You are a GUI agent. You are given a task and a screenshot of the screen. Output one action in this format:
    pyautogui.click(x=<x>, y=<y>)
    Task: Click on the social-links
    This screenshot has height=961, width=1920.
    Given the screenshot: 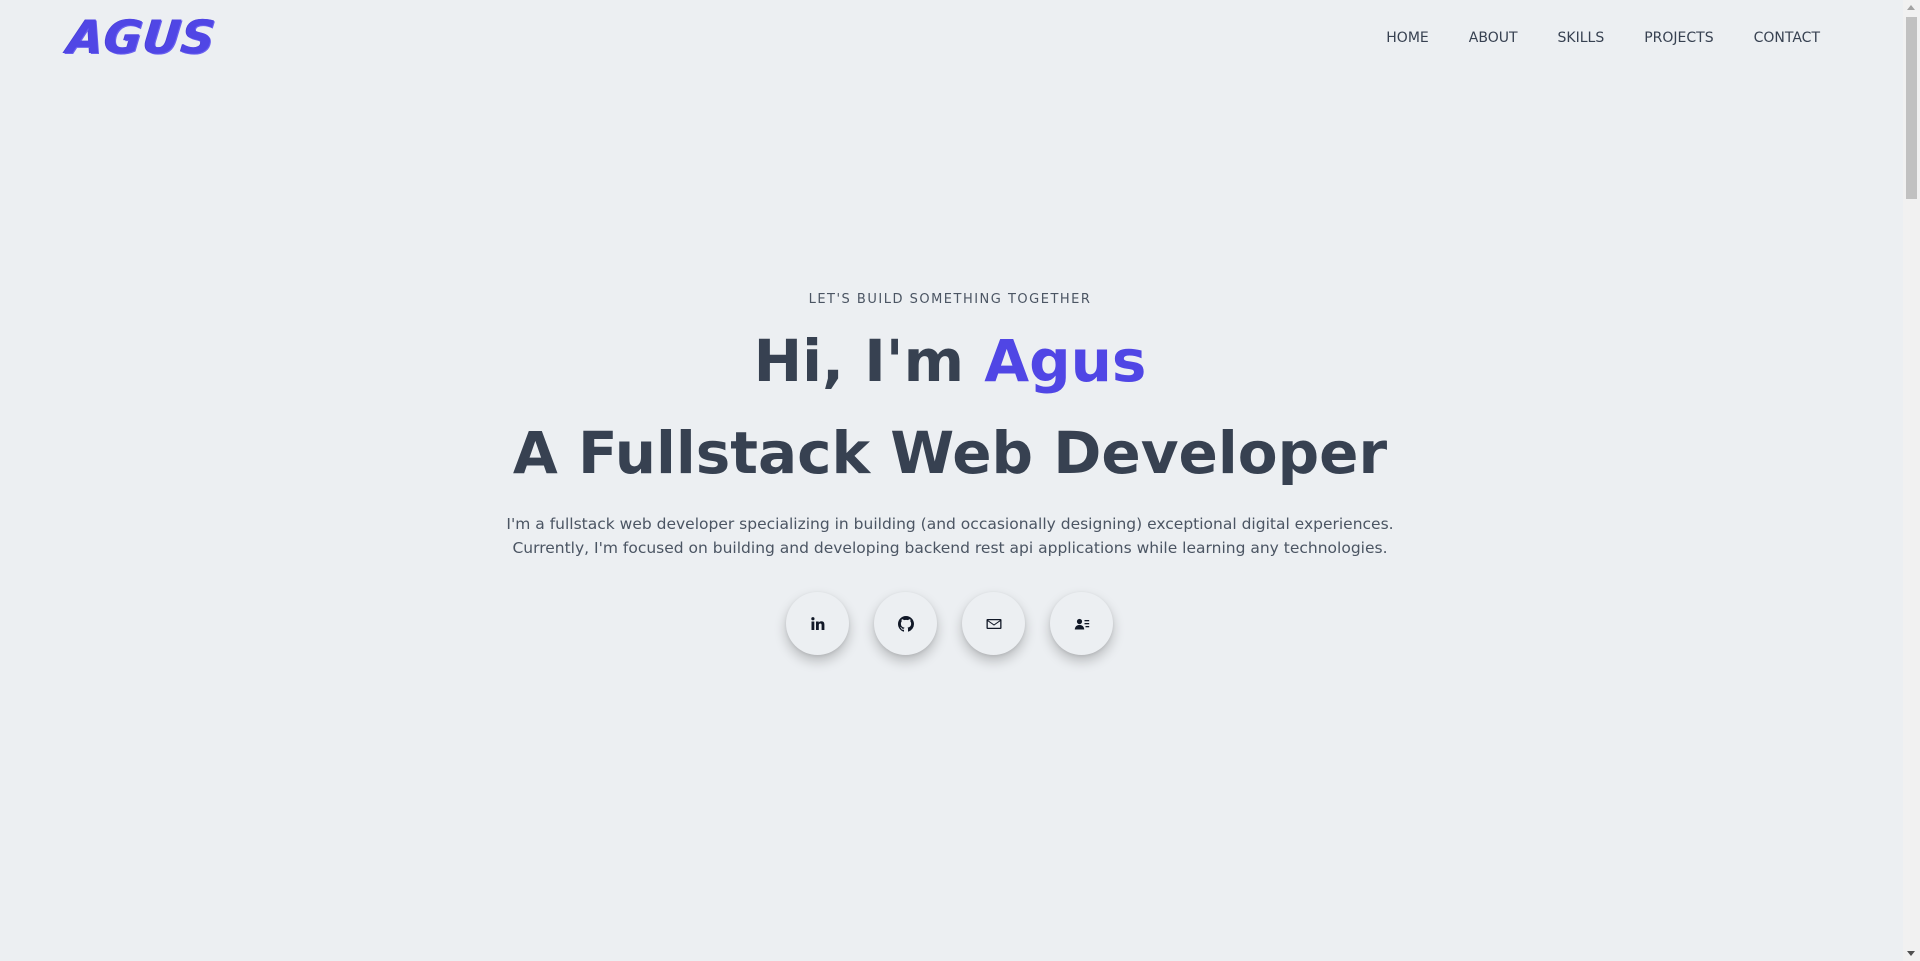 What is the action you would take?
    pyautogui.click(x=949, y=623)
    